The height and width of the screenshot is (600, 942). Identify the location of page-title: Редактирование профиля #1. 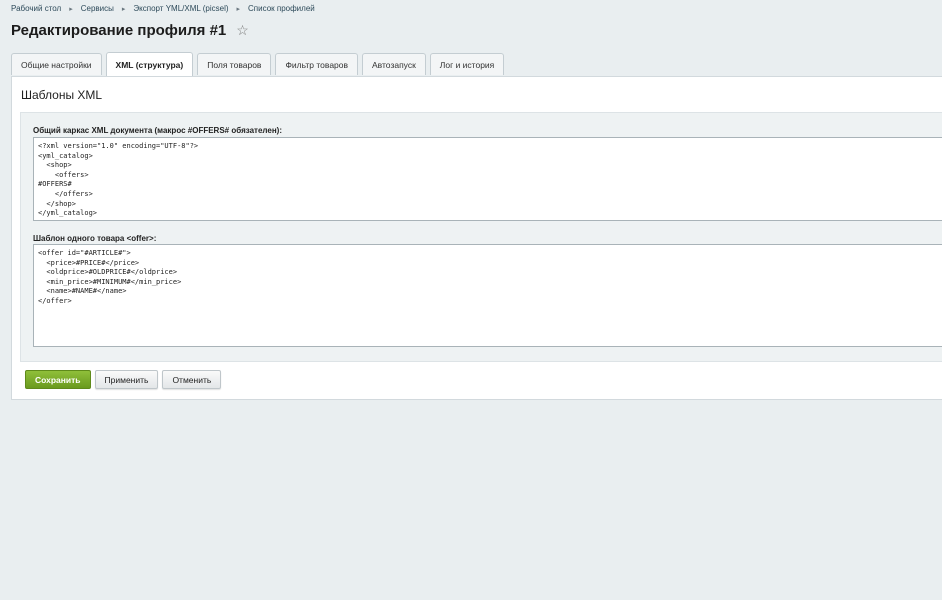
(119, 30).